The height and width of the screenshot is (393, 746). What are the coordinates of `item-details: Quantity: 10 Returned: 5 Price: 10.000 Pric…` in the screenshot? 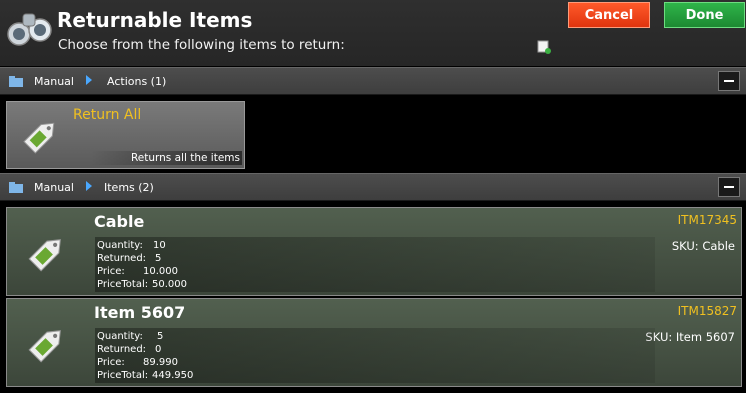 It's located at (375, 264).